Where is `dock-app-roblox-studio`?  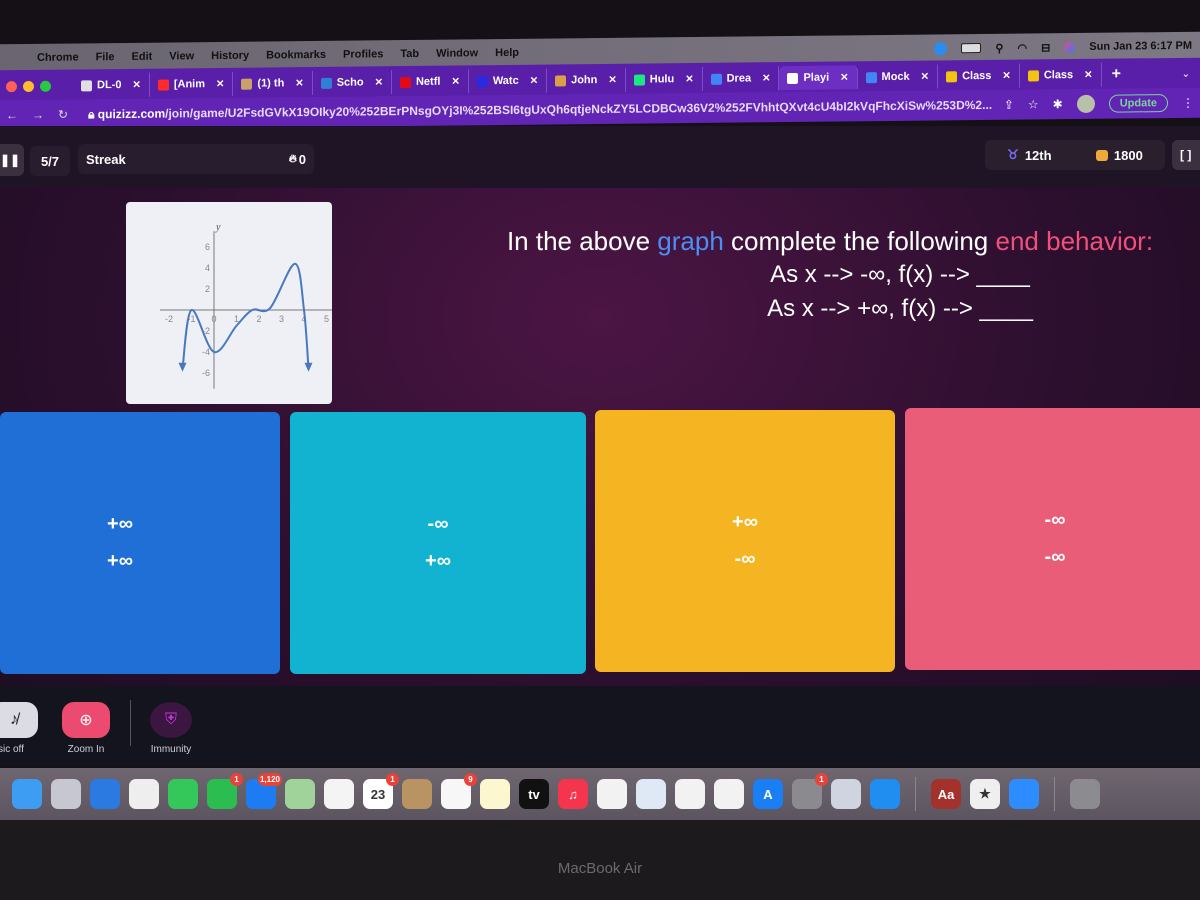 dock-app-roblox-studio is located at coordinates (885, 794).